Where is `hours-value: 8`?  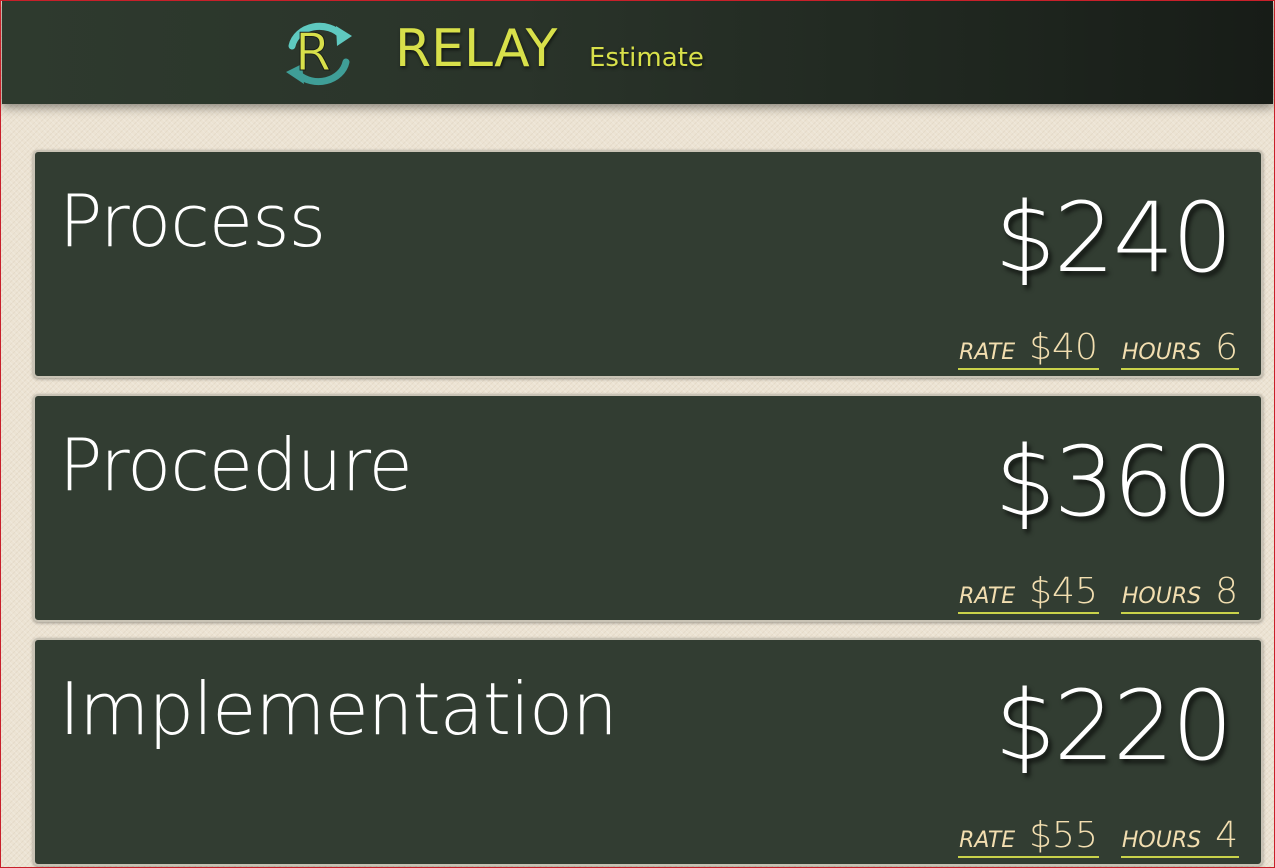 hours-value: 8 is located at coordinates (1226, 591).